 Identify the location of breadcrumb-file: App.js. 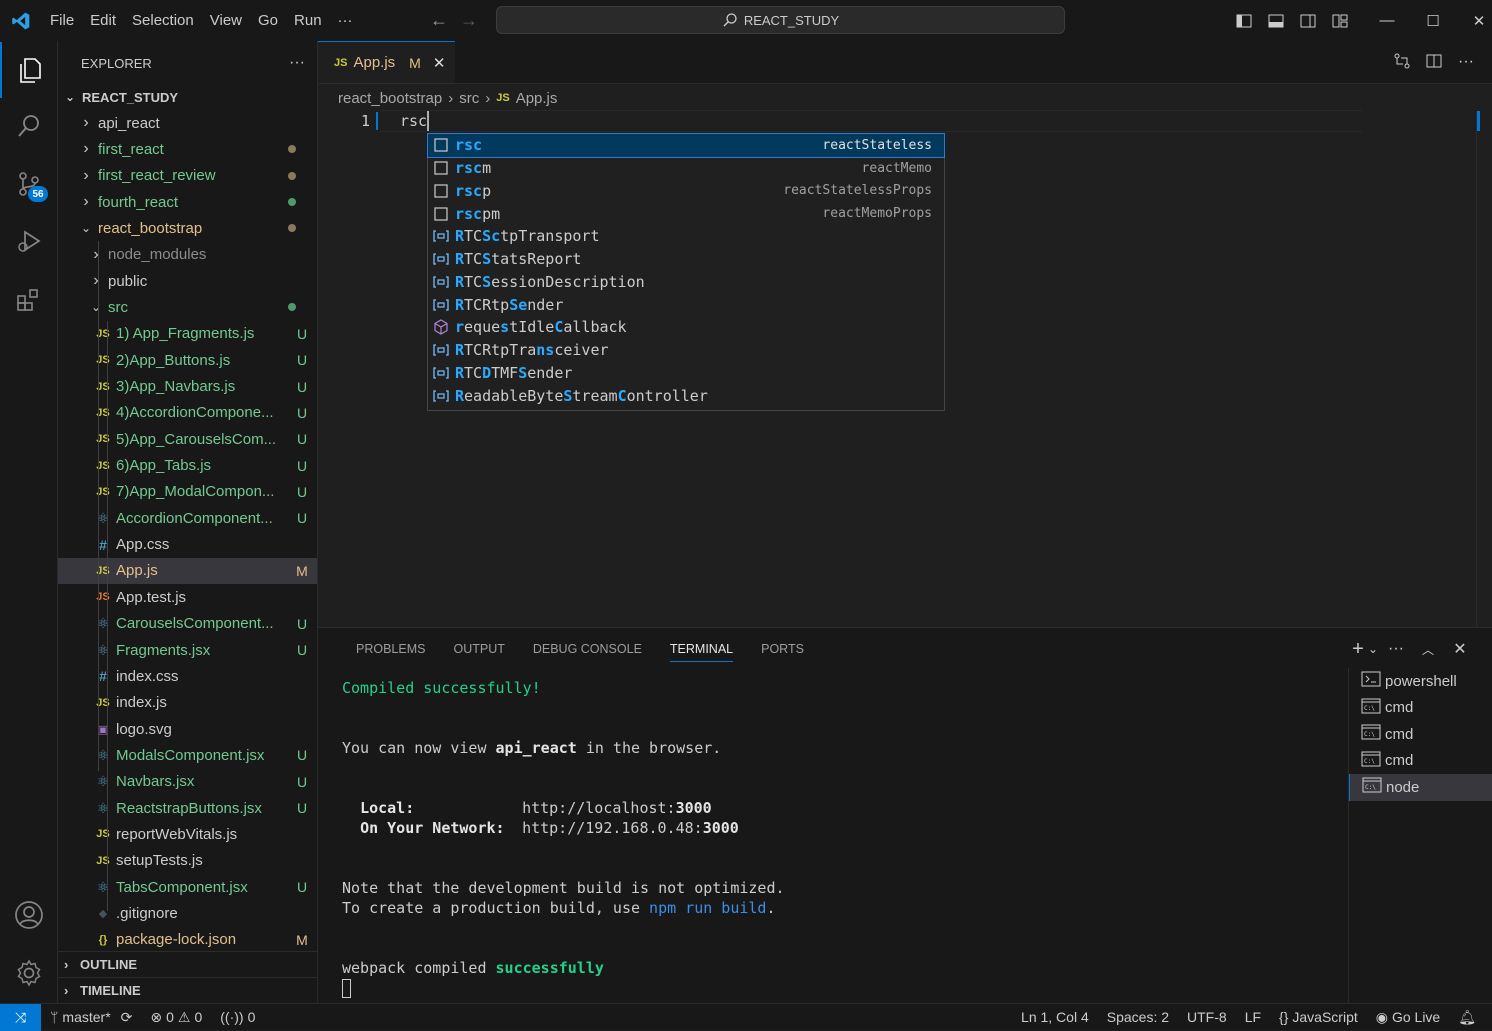
(537, 98).